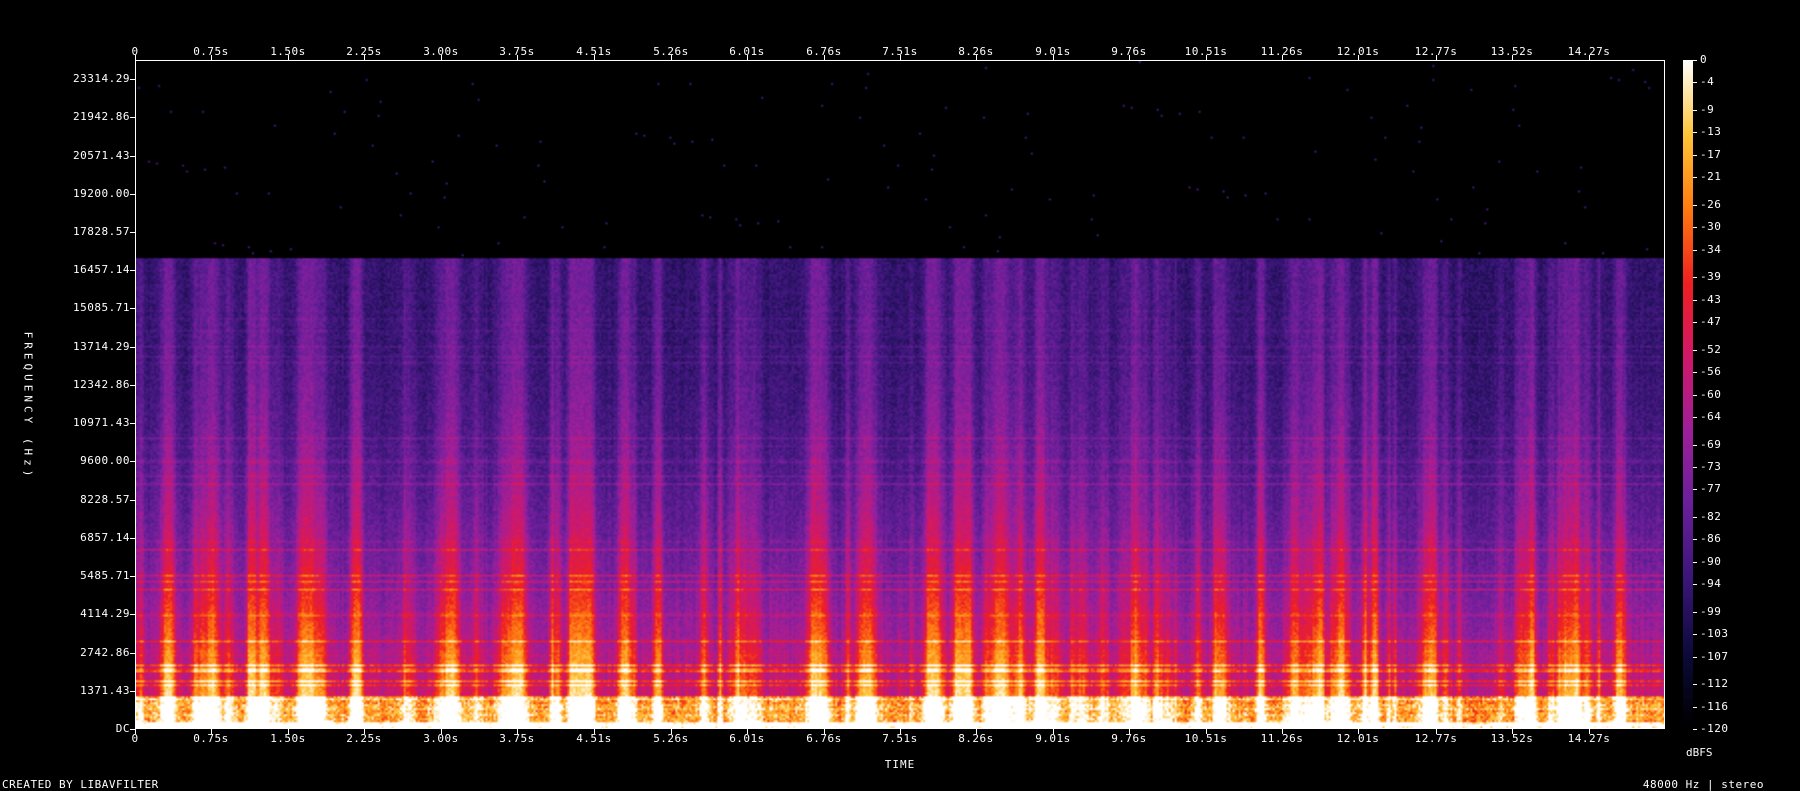 The image size is (1800, 791). I want to click on colorbar-tick-label: -82, so click(1711, 516).